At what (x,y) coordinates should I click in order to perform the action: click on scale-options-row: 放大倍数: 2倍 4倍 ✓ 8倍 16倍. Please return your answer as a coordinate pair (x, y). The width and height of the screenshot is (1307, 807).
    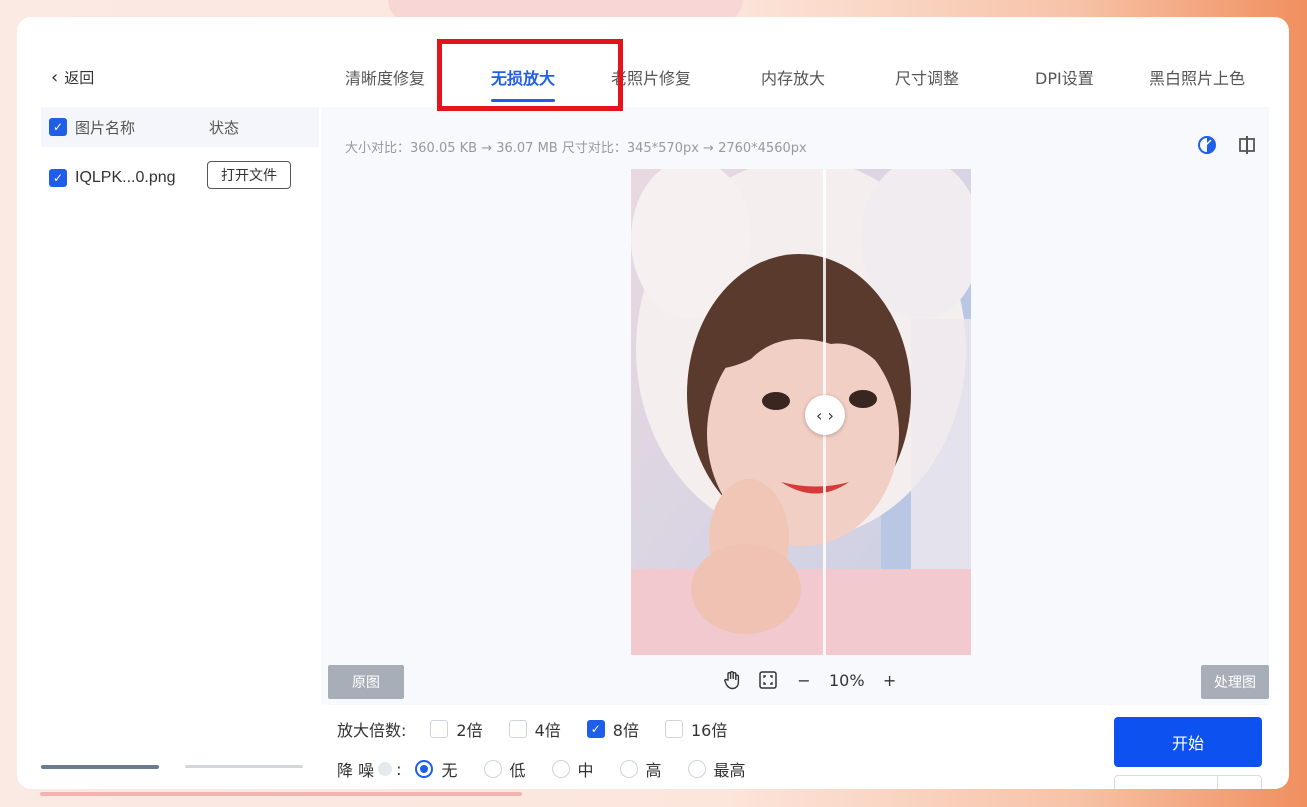
    Looking at the image, I should click on (545, 729).